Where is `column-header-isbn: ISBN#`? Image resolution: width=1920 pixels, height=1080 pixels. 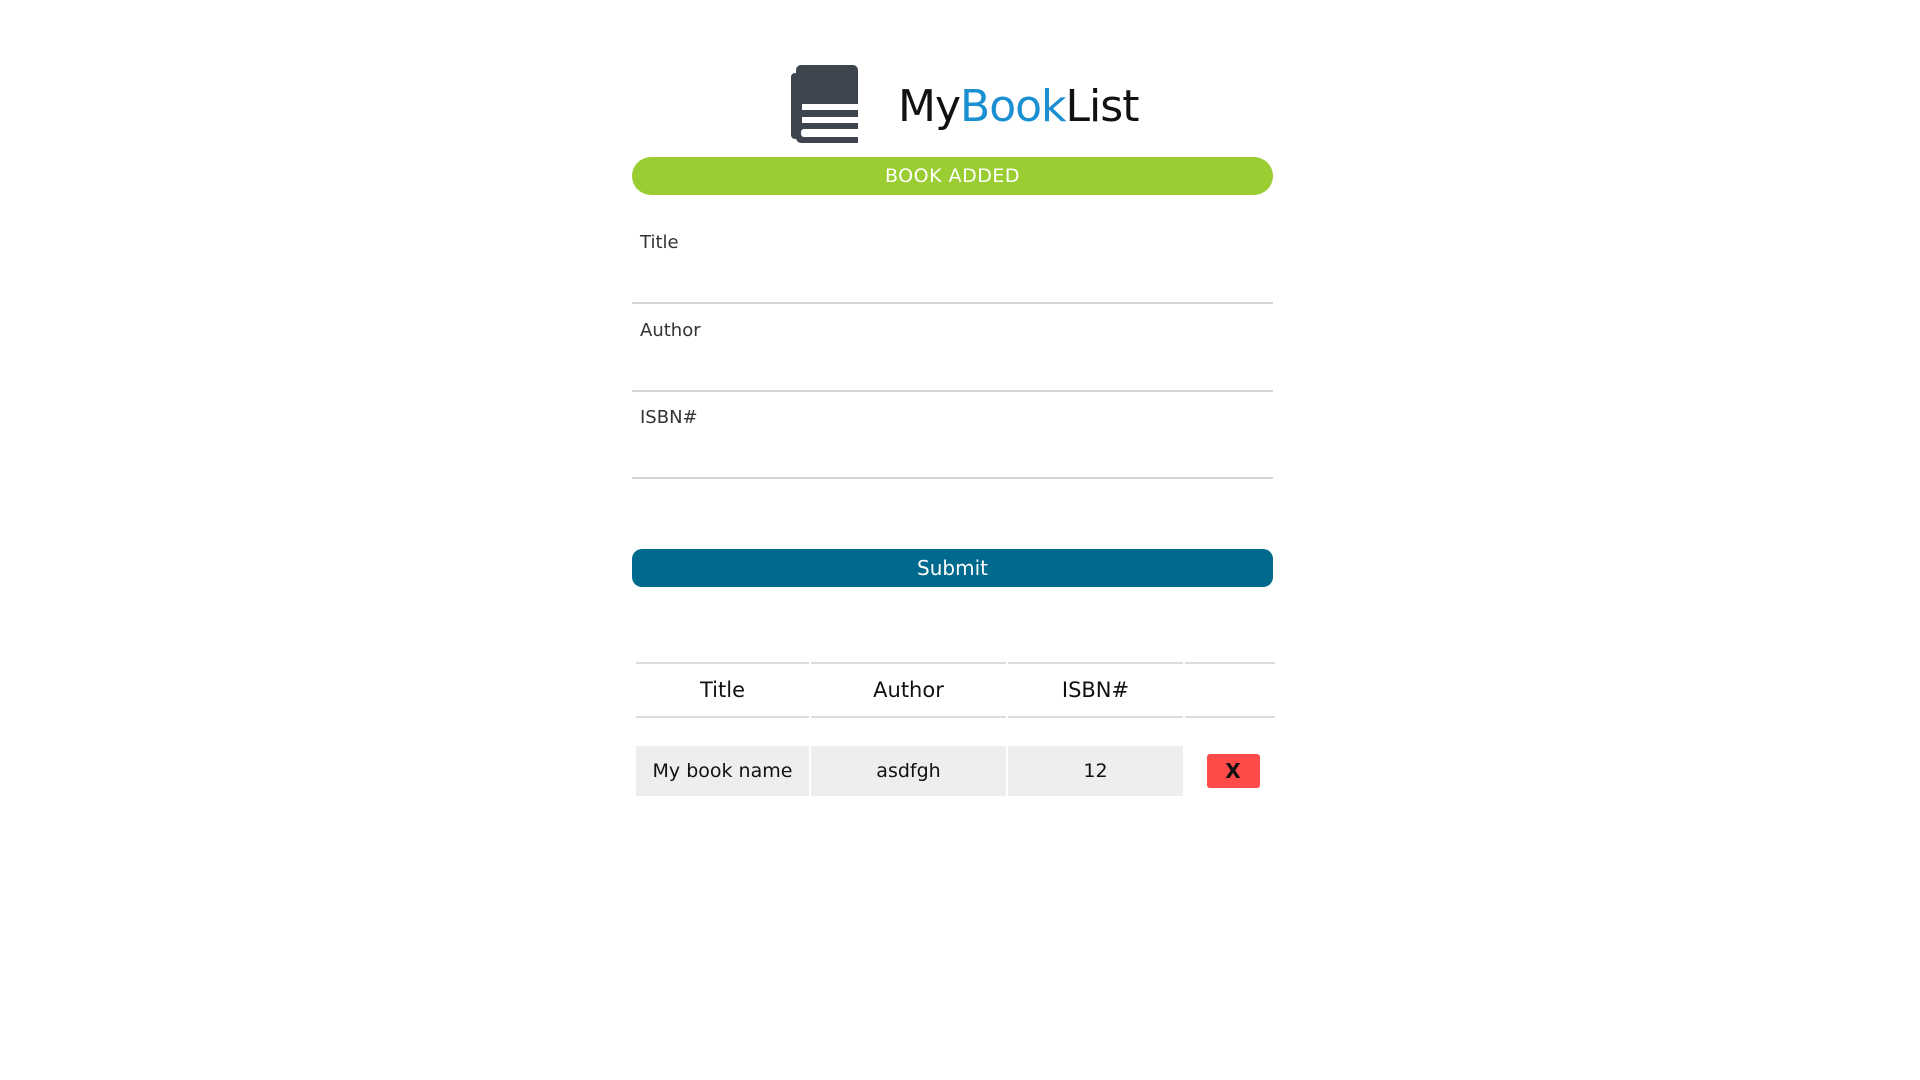
column-header-isbn: ISBN# is located at coordinates (1095, 690).